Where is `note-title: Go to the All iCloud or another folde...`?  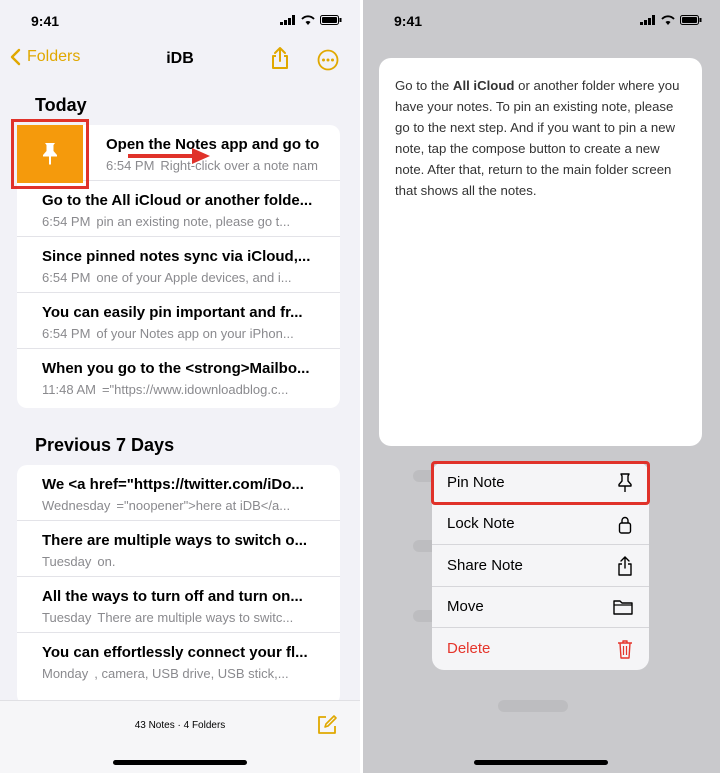 note-title: Go to the All iCloud or another folde... is located at coordinates (177, 200).